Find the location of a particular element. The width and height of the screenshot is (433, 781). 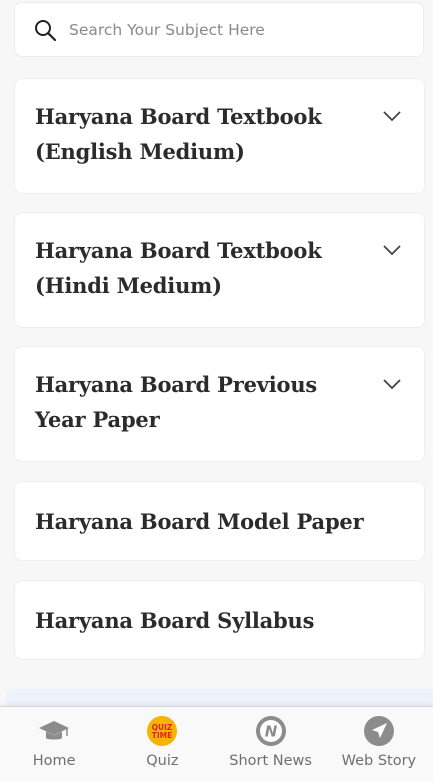

graduation-cap-icon is located at coordinates (54, 730).